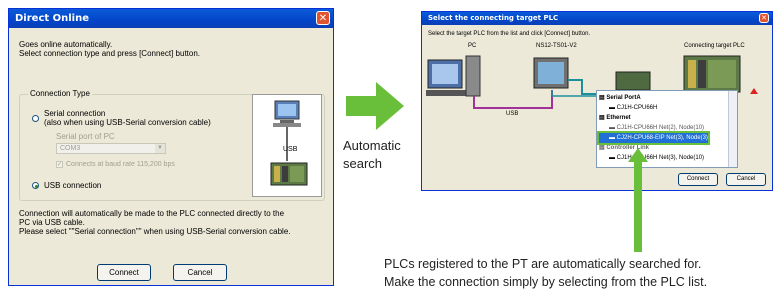 The height and width of the screenshot is (290, 781). What do you see at coordinates (746, 179) in the screenshot?
I see `dialog2-cancel-button: Cancel` at bounding box center [746, 179].